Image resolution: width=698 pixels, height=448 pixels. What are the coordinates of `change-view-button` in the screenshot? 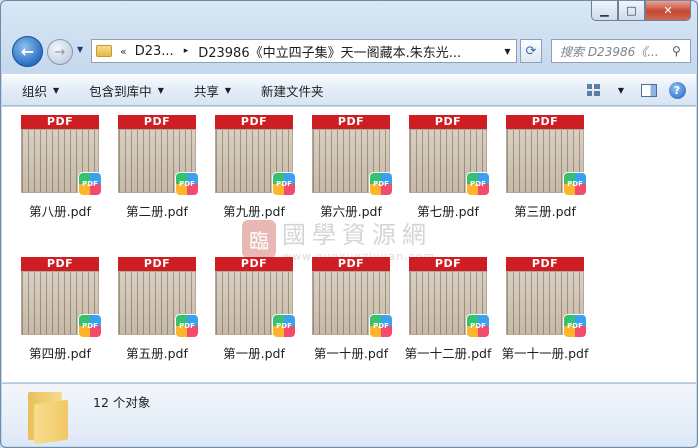 It's located at (593, 90).